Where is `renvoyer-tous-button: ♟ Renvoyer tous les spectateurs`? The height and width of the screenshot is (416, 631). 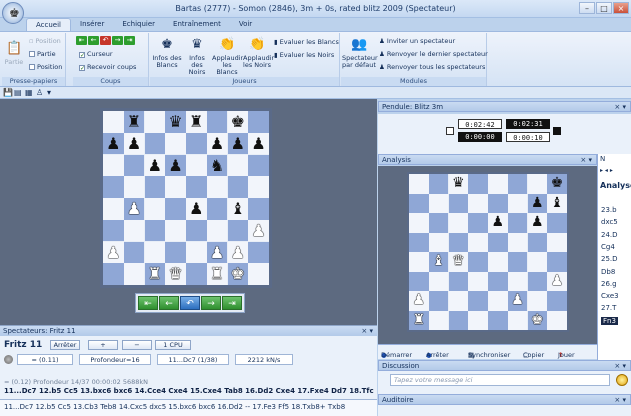 renvoyer-tous-button: ♟ Renvoyer tous les spectateurs is located at coordinates (432, 67).